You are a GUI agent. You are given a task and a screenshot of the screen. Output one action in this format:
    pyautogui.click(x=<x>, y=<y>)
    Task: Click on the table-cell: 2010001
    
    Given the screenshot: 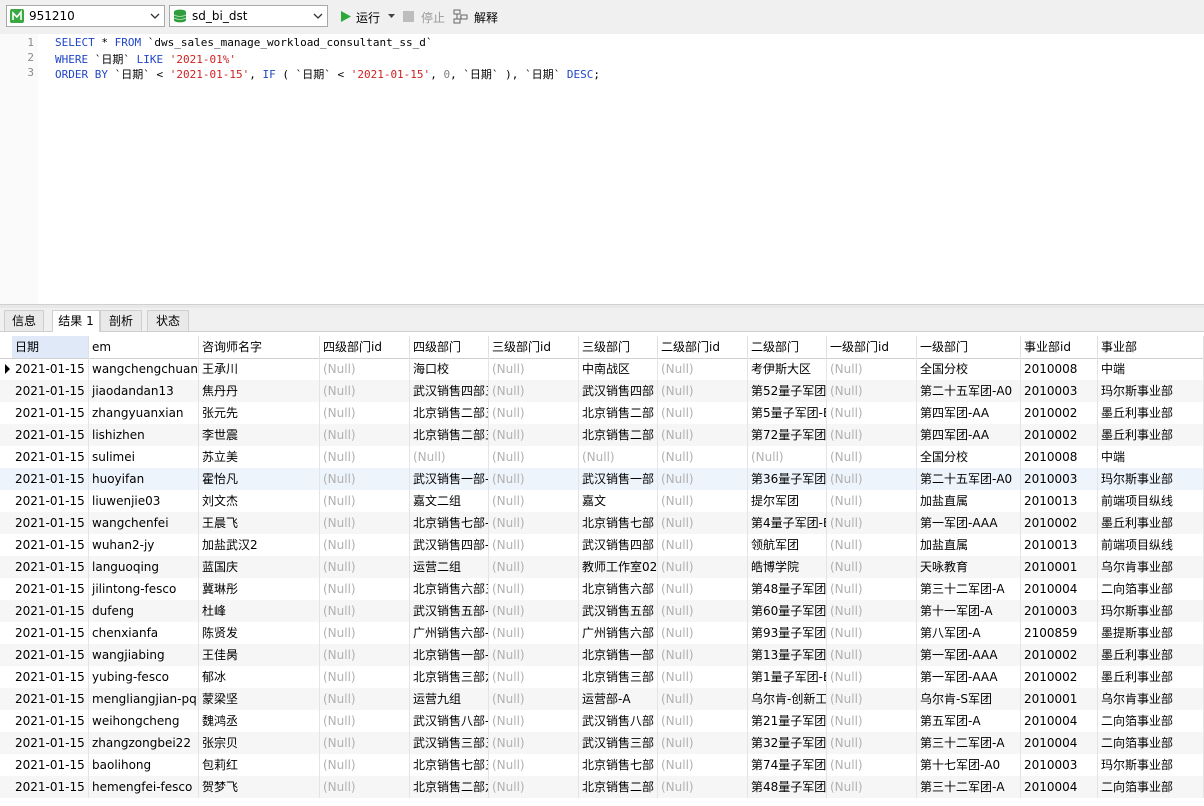 What is the action you would take?
    pyautogui.click(x=1059, y=567)
    